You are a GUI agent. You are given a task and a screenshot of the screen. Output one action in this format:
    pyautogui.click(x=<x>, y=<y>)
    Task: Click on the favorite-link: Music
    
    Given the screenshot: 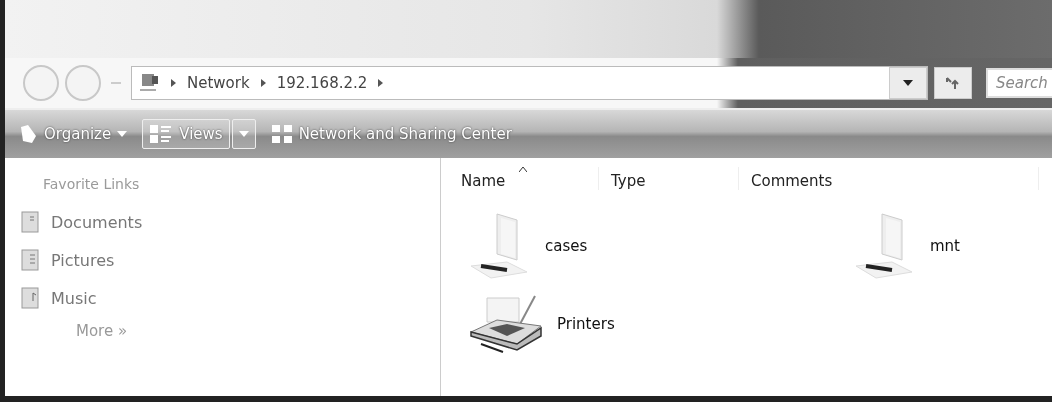 What is the action you would take?
    pyautogui.click(x=230, y=298)
    